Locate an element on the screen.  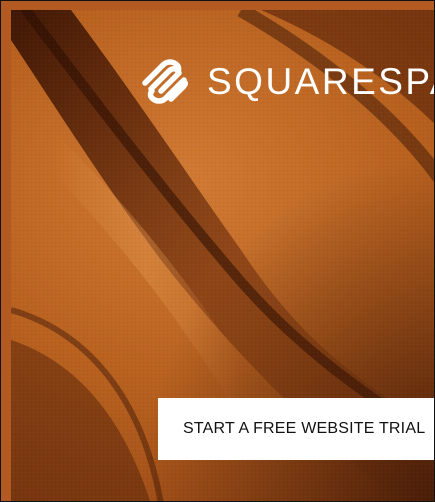
start-free-trial-button: START A FREE WEBSITE TRIAL is located at coordinates (296, 429).